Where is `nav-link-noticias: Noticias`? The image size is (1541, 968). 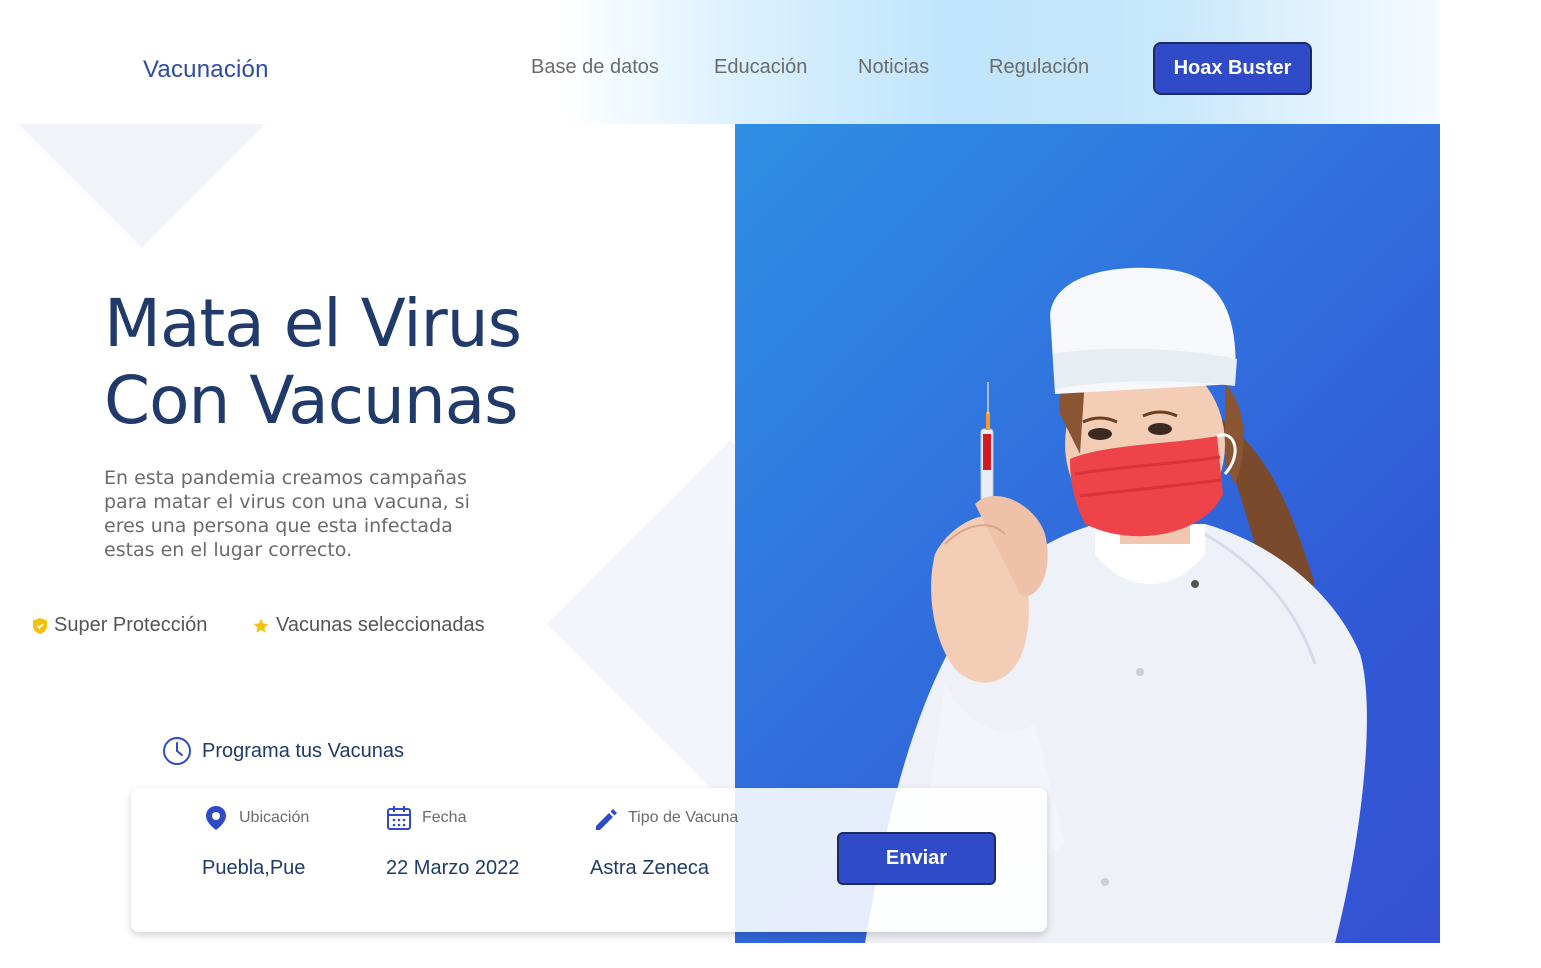
nav-link-noticias: Noticias is located at coordinates (893, 67).